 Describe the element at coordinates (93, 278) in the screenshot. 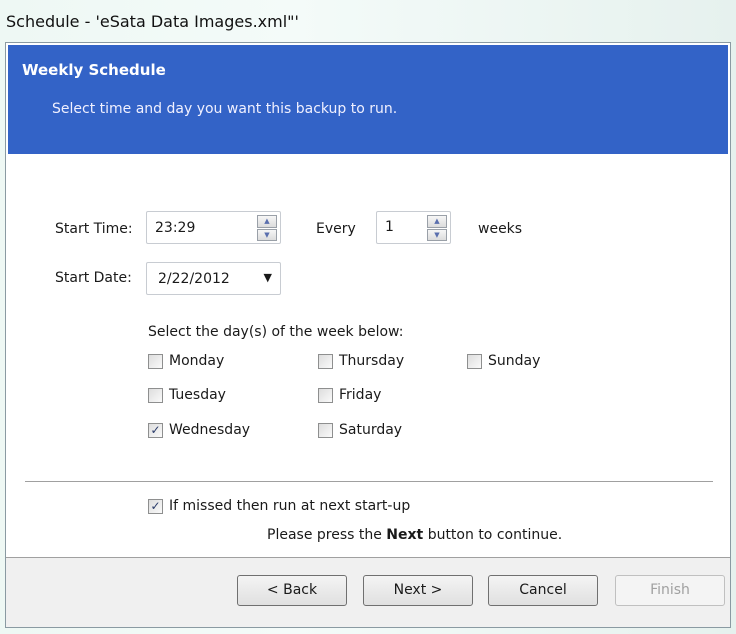

I see `start-date-label: Start Date:` at that location.